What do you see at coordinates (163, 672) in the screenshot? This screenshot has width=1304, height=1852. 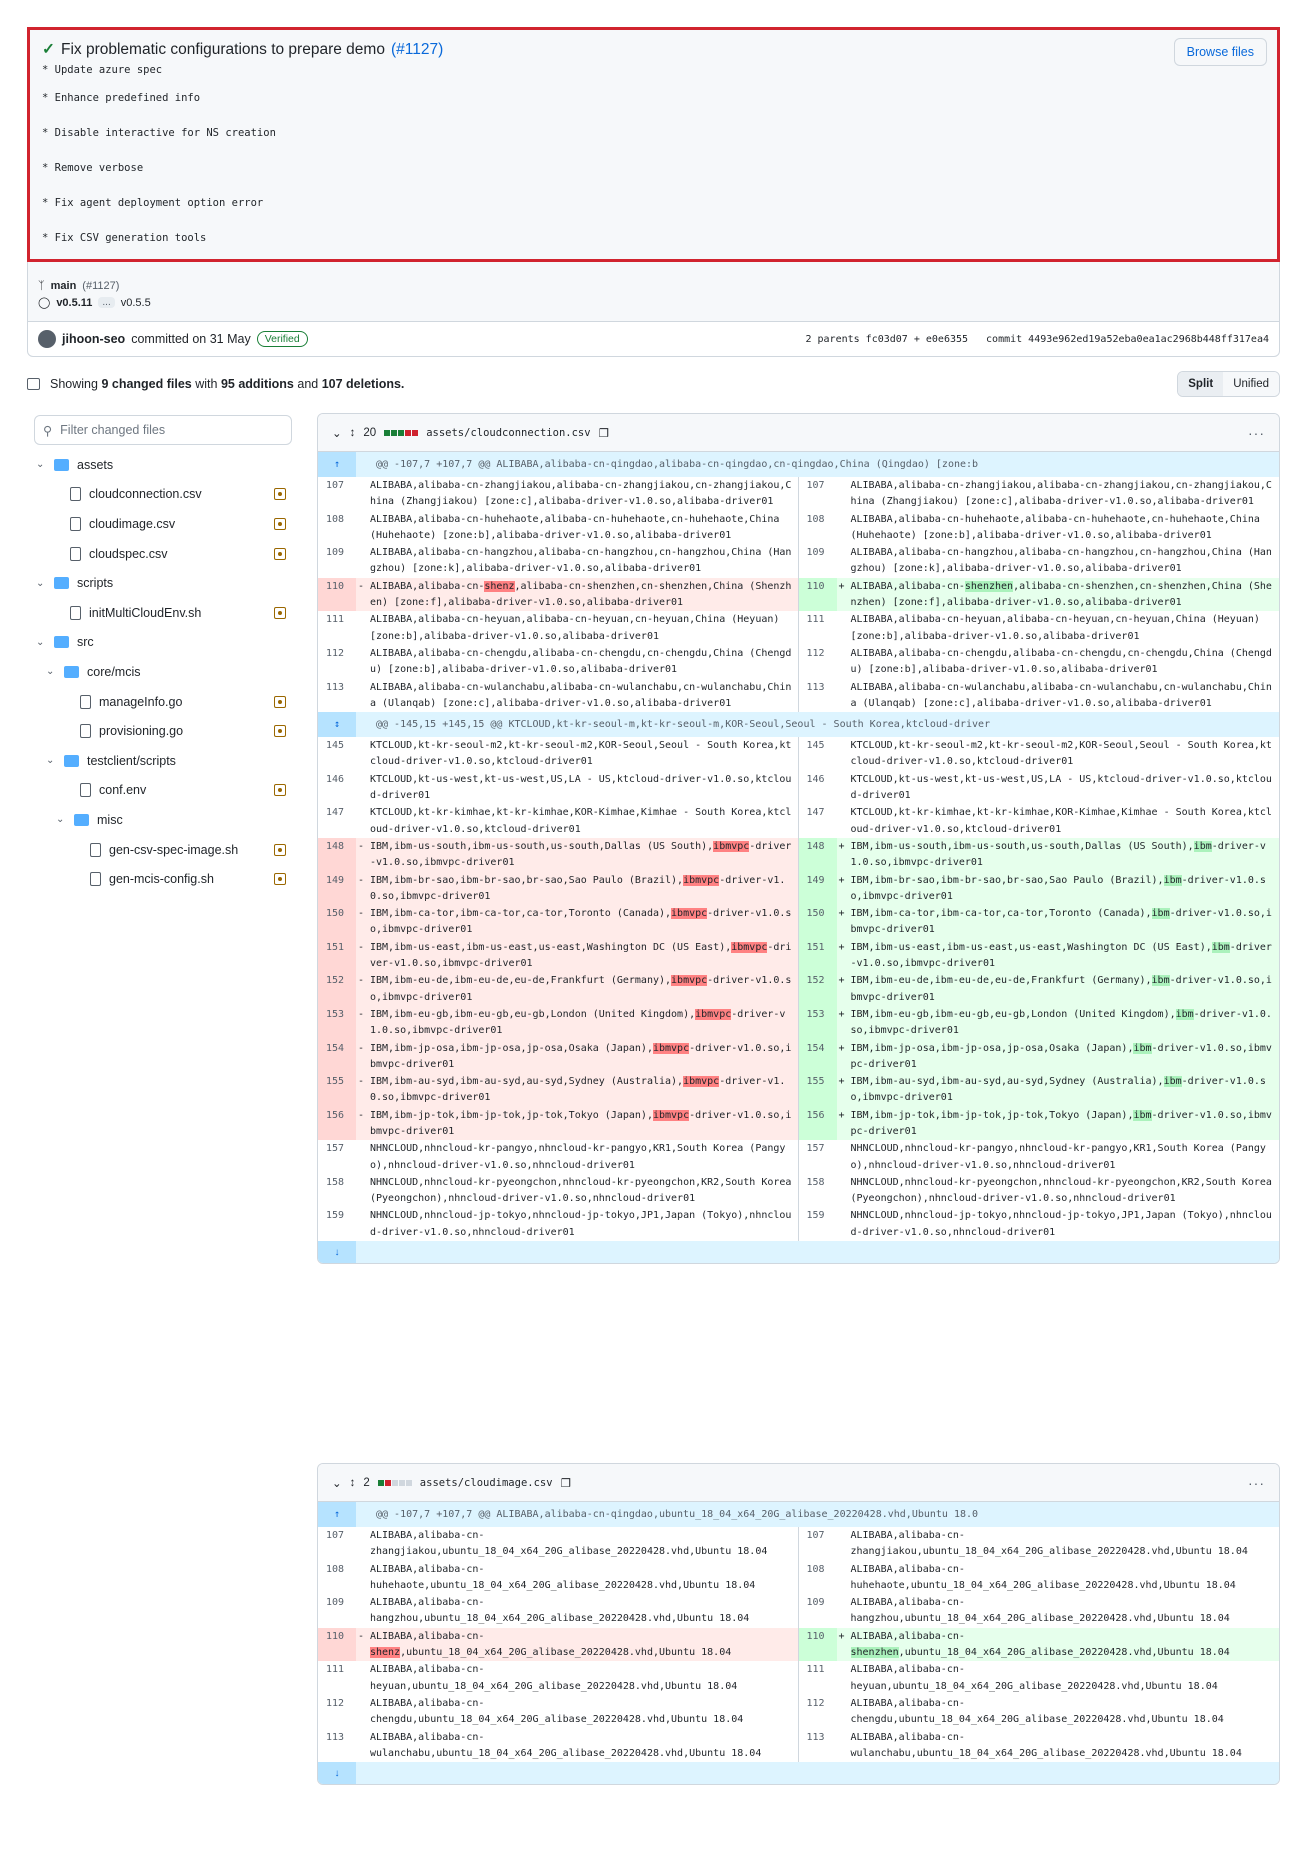 I see `tree-folder: ⌄ core/mcis` at bounding box center [163, 672].